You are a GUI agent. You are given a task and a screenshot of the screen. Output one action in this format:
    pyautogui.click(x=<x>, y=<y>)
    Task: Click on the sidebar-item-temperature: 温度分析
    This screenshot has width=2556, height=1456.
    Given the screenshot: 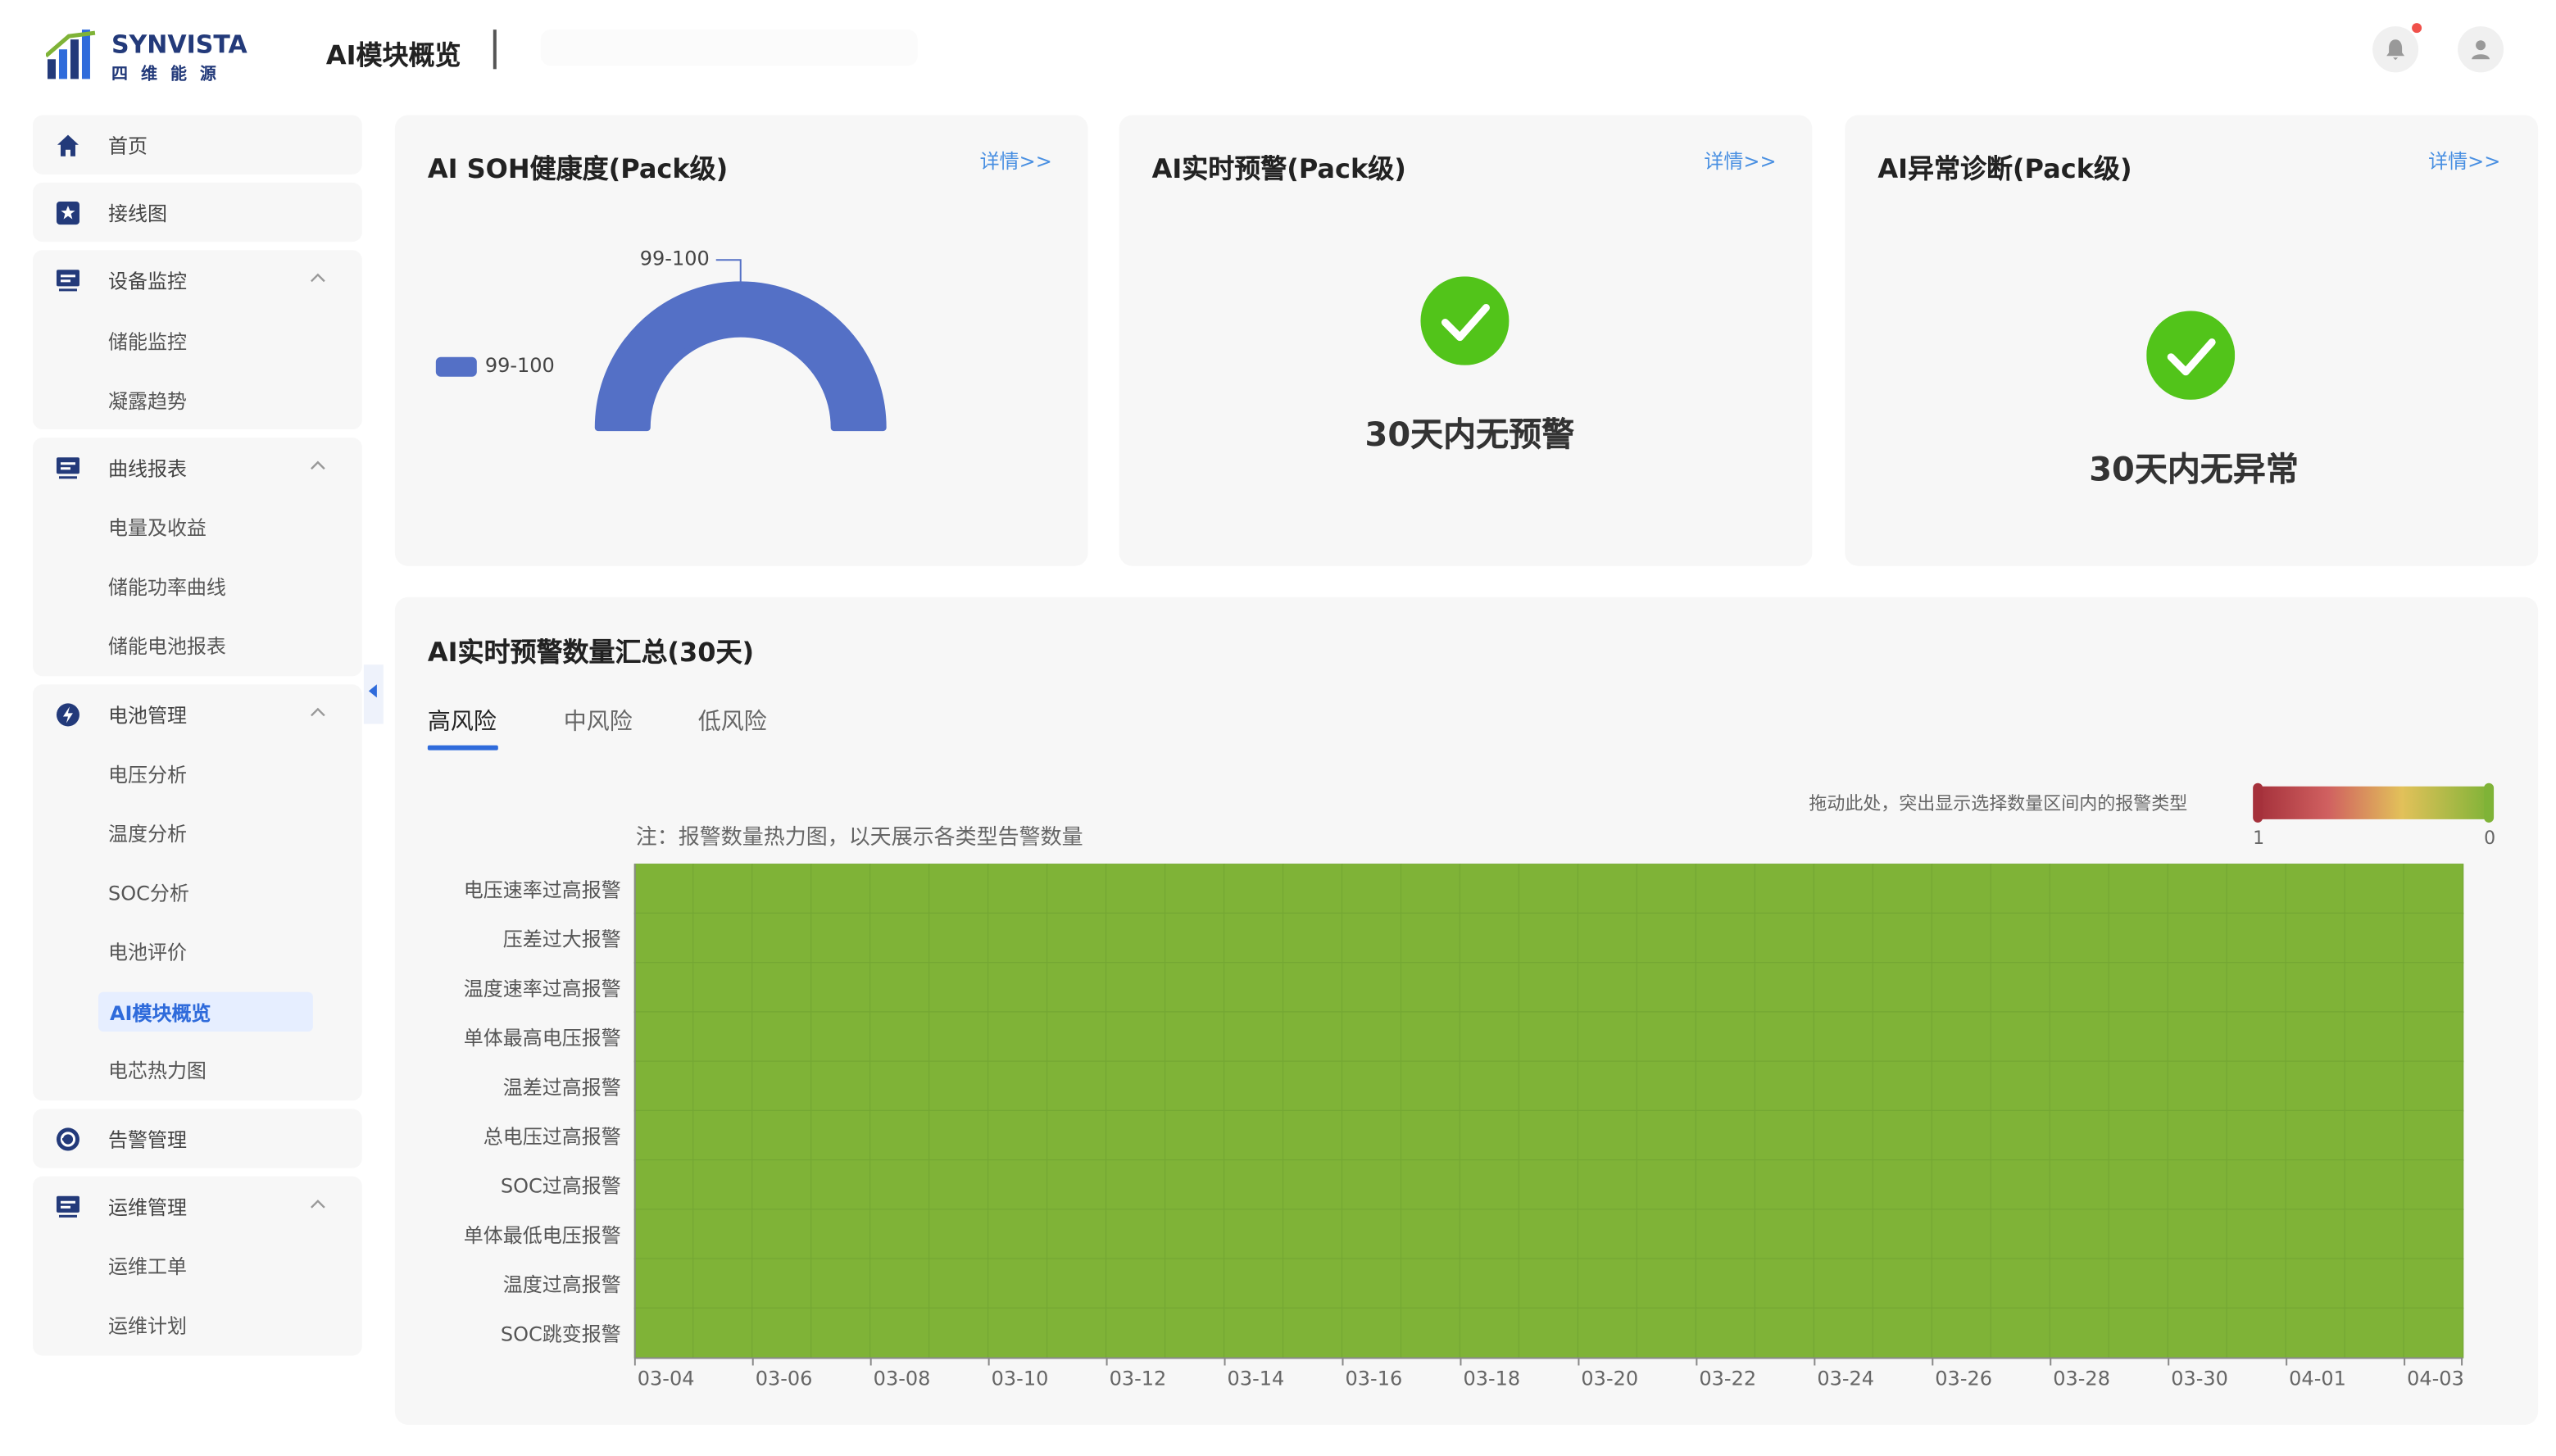 What is the action you would take?
    pyautogui.click(x=147, y=833)
    